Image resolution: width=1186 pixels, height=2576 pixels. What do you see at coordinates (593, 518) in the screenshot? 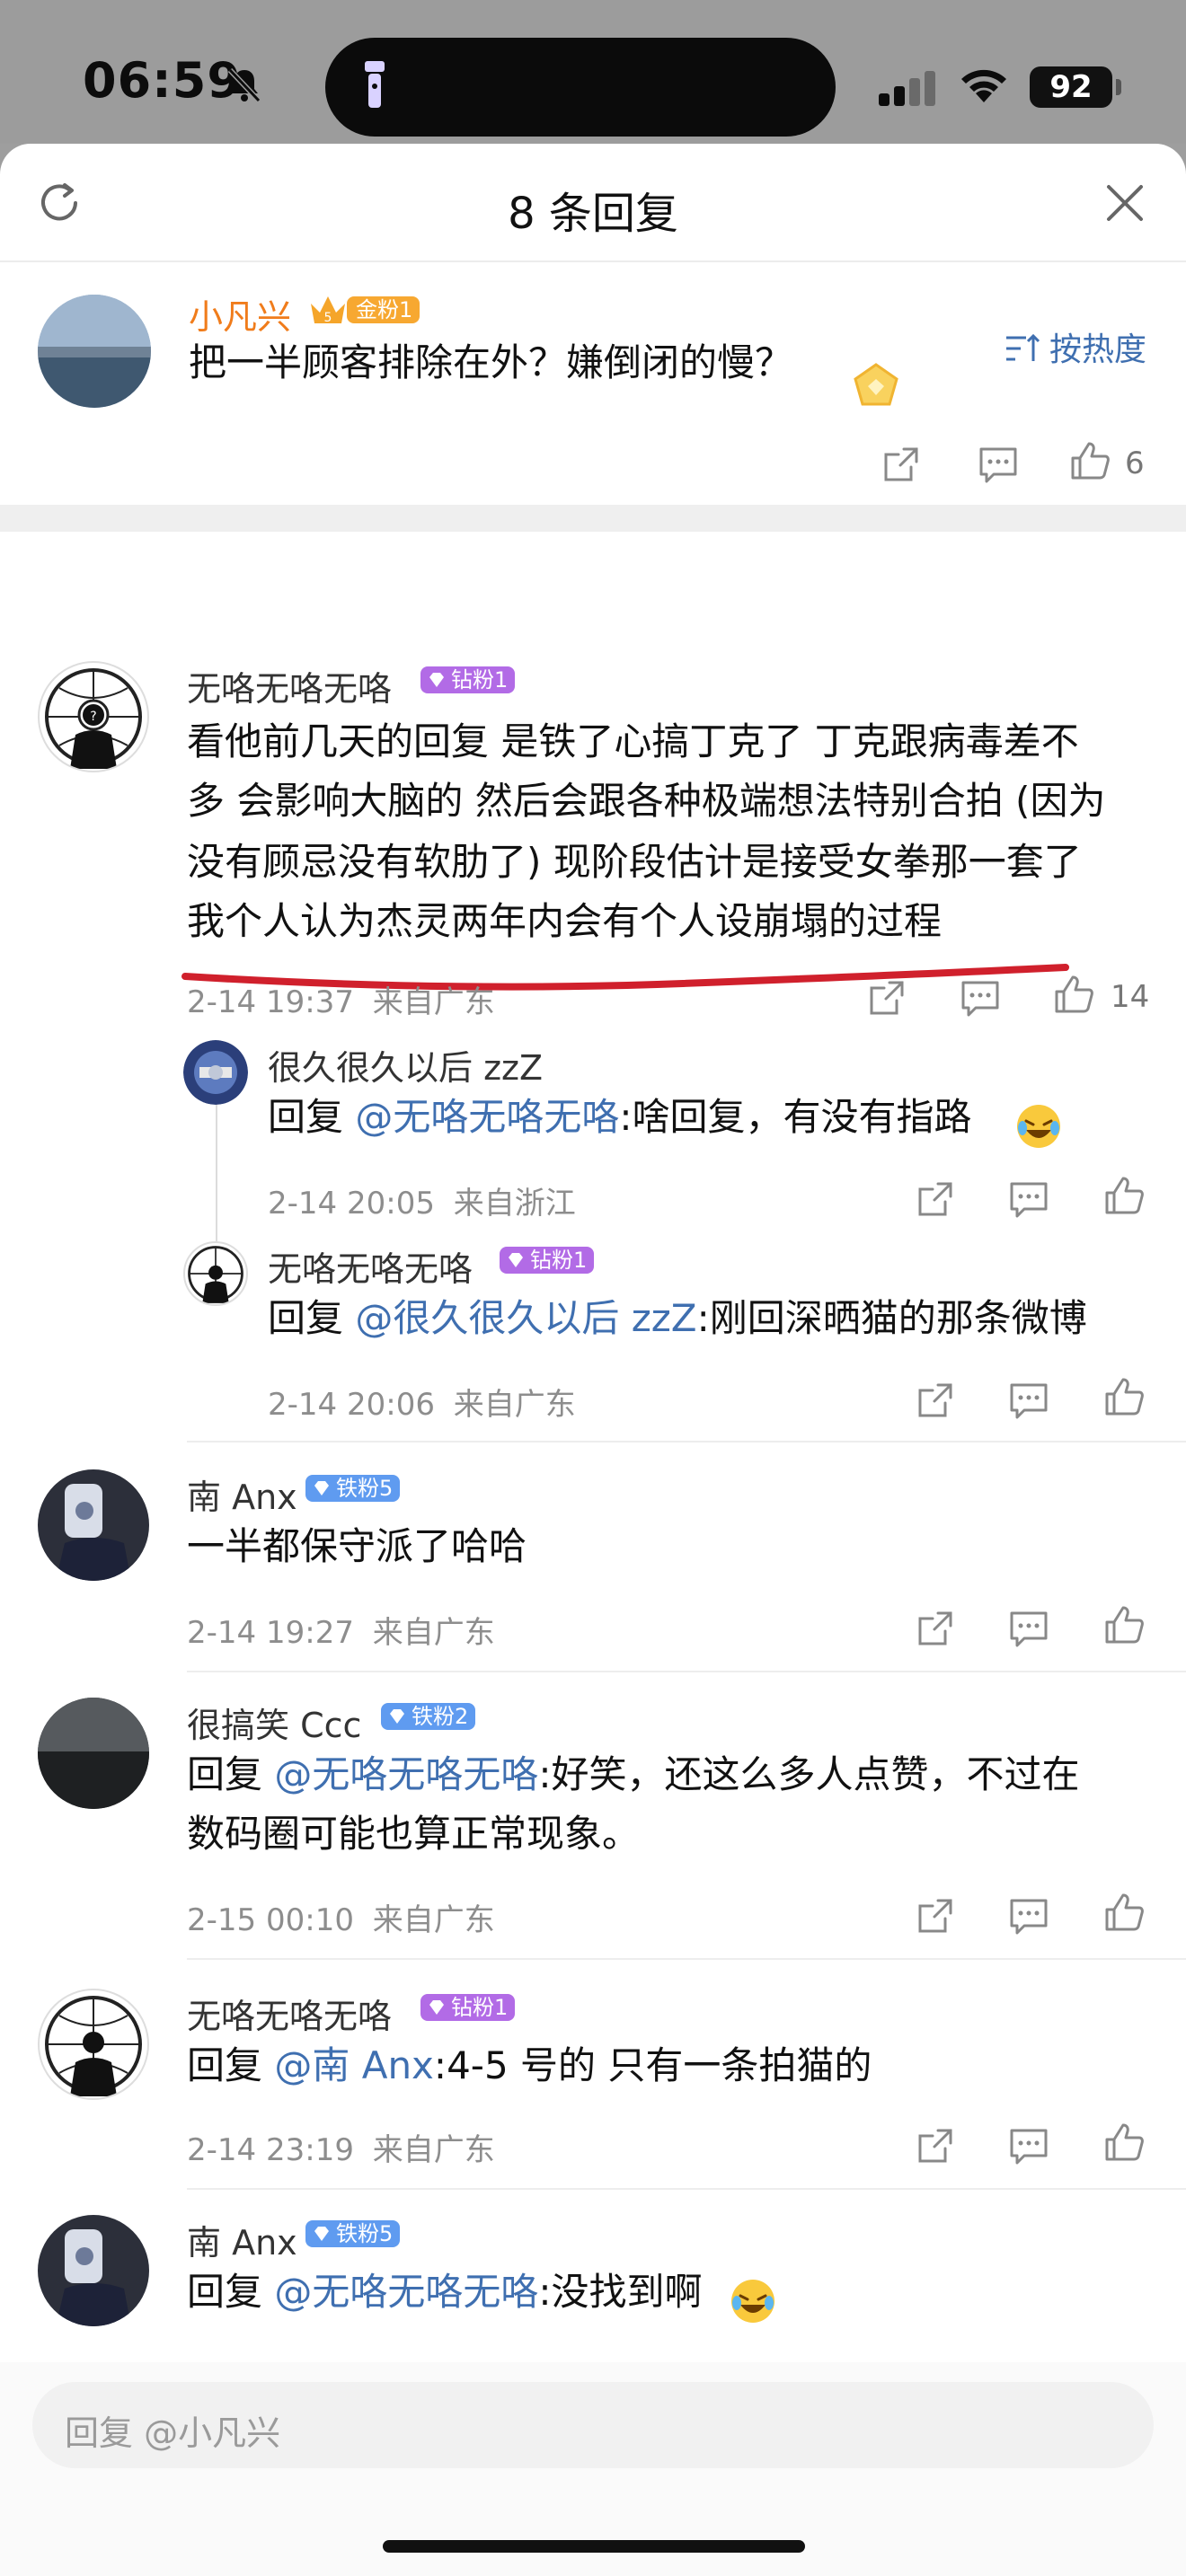
I see `section-divider` at bounding box center [593, 518].